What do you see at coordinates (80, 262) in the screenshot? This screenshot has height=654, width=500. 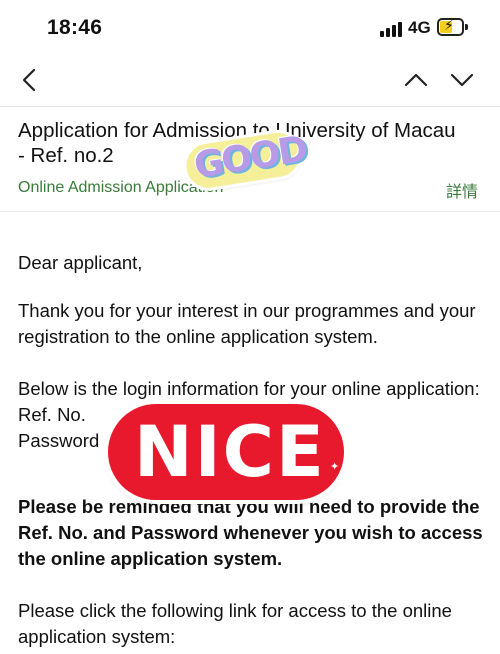 I see `email-greeting: Dear applicant,` at bounding box center [80, 262].